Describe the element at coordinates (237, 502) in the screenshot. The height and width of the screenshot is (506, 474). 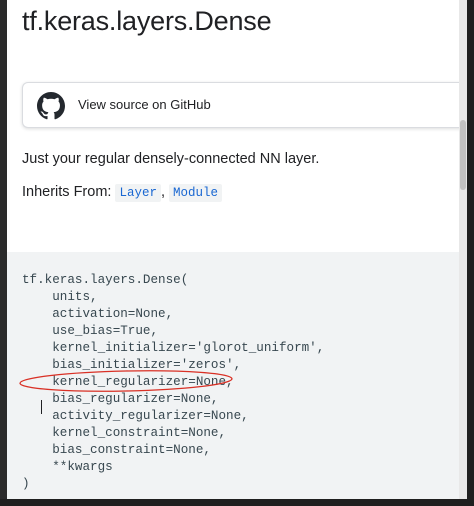
I see `window-edge-bottom` at that location.